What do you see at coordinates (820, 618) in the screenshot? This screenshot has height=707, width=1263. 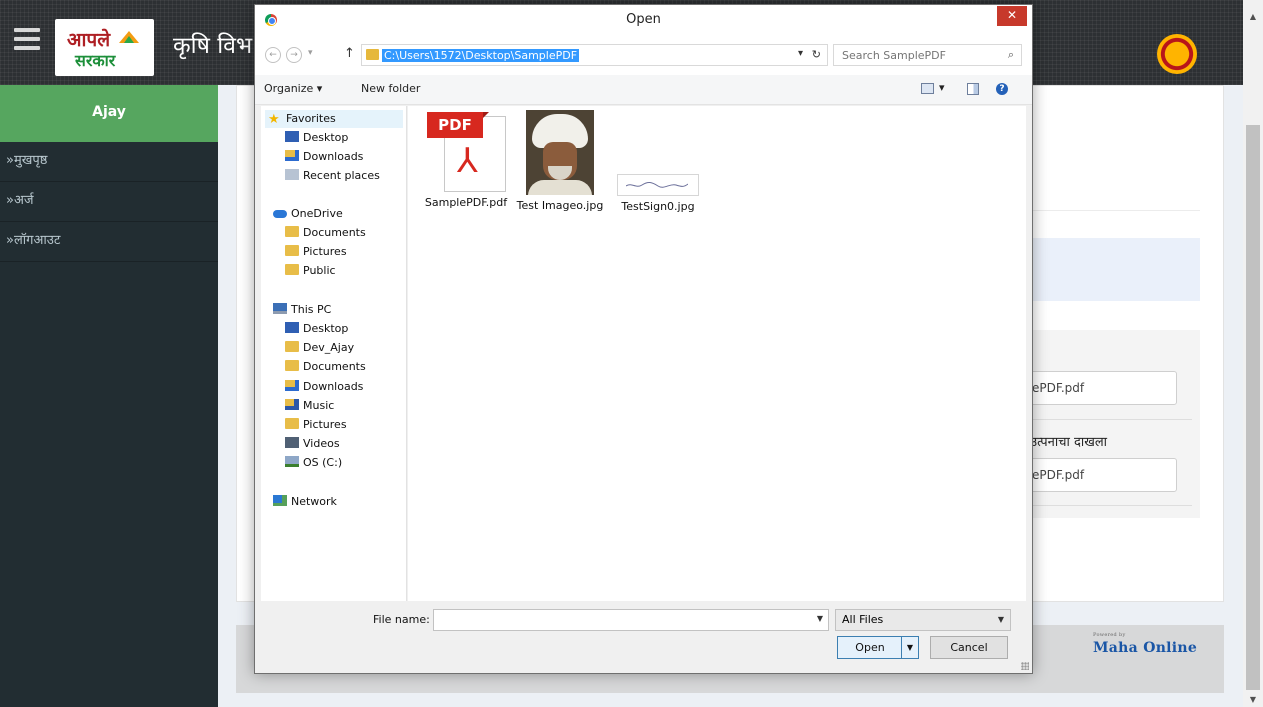 I see `file-name-dropdown-chevron-icon: ▼` at bounding box center [820, 618].